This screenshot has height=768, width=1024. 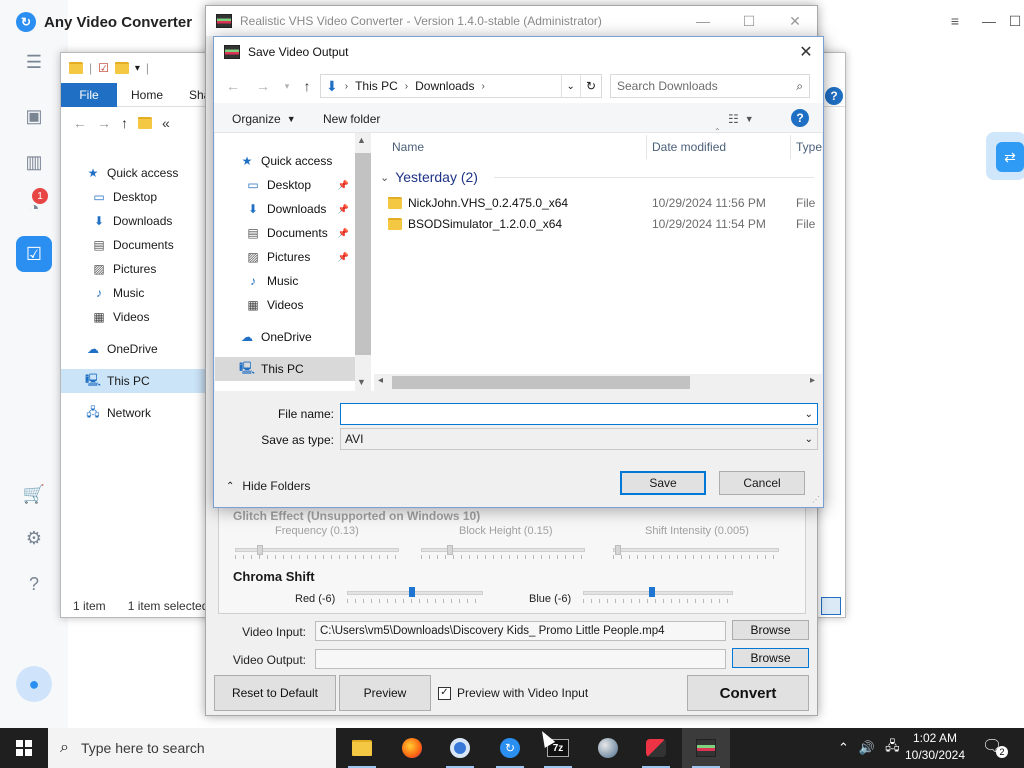 I want to click on taskbar-app-globe, so click(x=608, y=748).